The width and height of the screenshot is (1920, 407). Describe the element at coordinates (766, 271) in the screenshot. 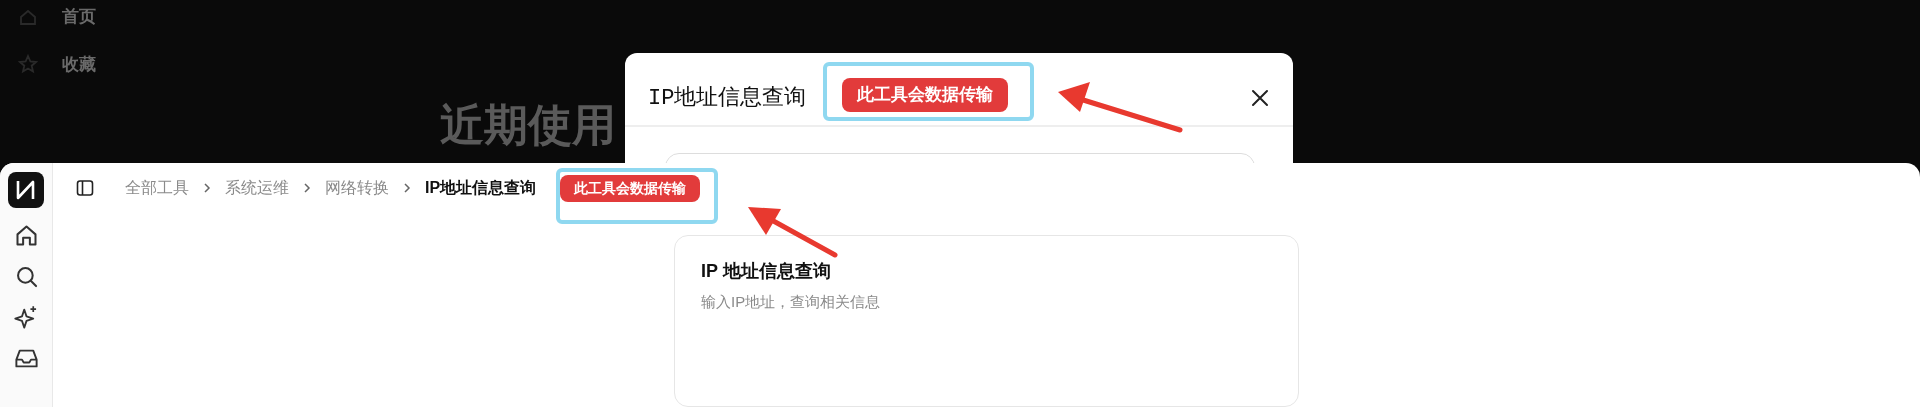

I see `card-title: IP 地址信息查询` at that location.